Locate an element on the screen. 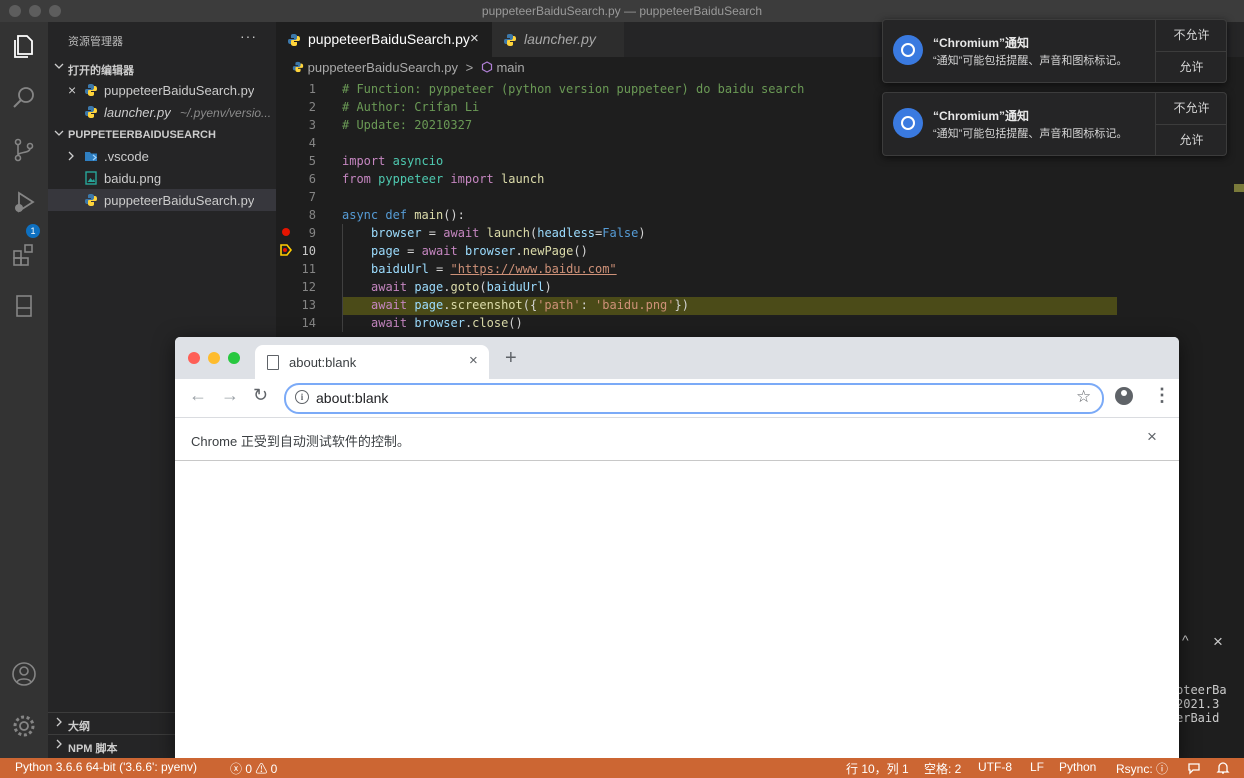 The width and height of the screenshot is (1244, 778). panel-close-icon: × is located at coordinates (1218, 642).